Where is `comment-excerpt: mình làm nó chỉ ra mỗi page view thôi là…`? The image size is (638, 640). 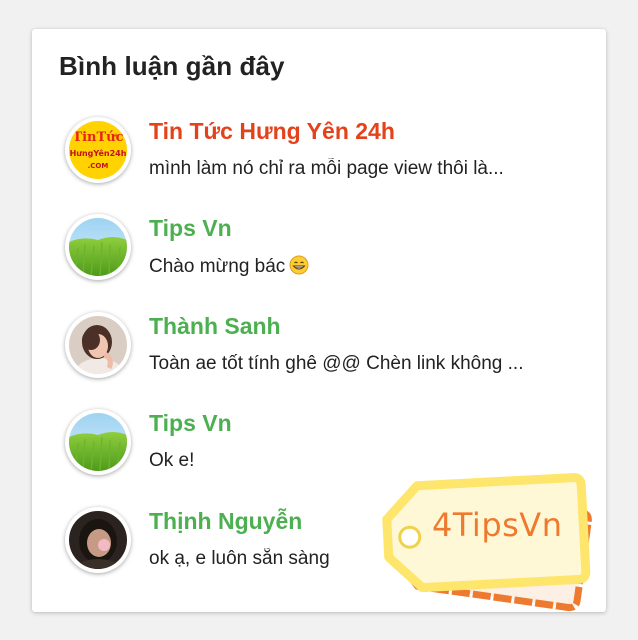
comment-excerpt: mình làm nó chỉ ra mỗi page view thôi là… is located at coordinates (359, 169).